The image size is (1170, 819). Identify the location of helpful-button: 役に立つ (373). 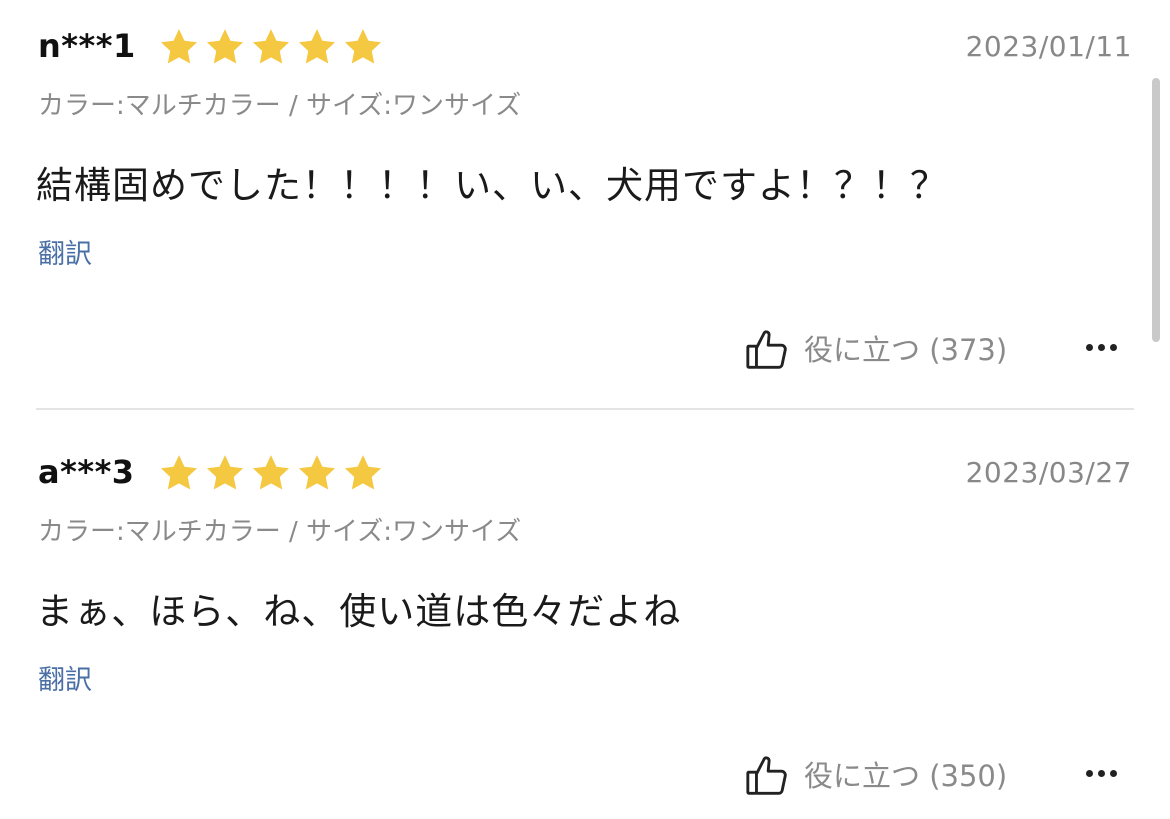
(875, 350).